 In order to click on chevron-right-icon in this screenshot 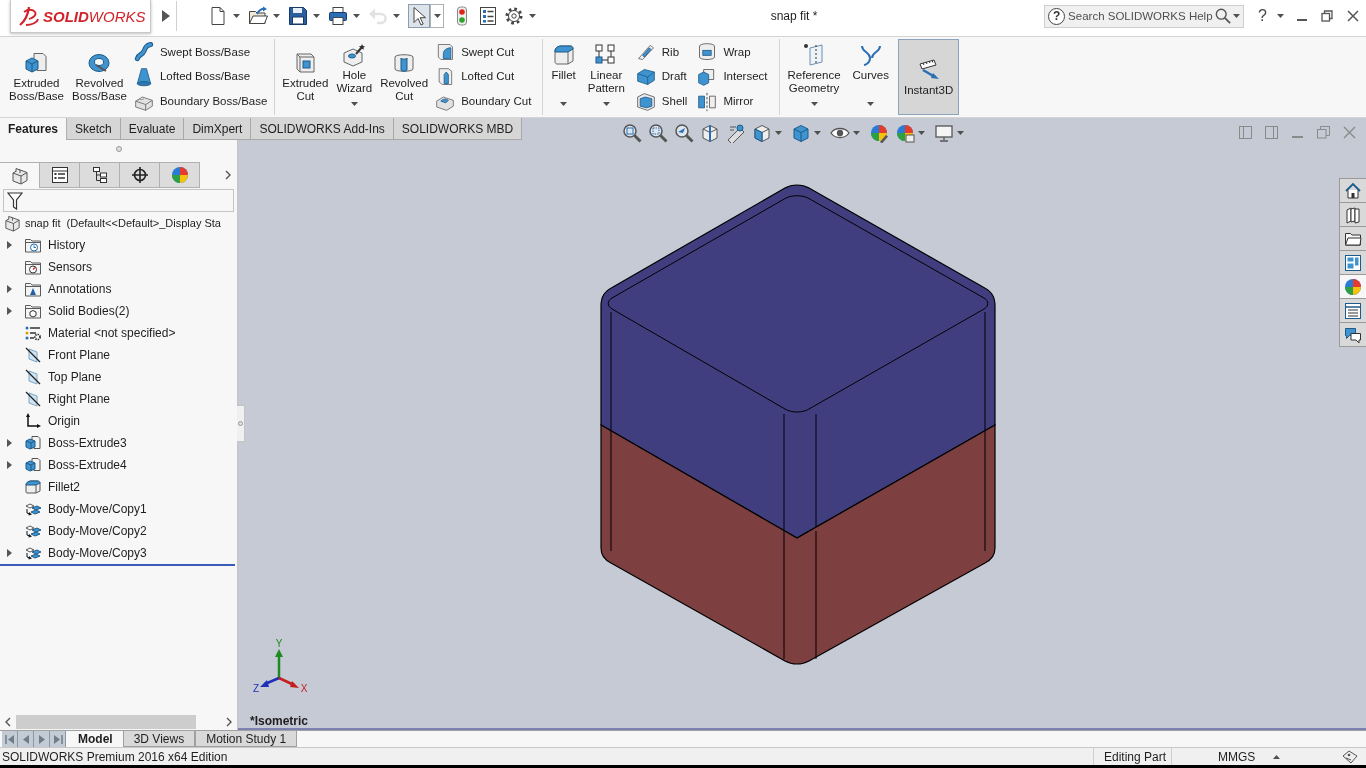, I will do `click(228, 175)`.